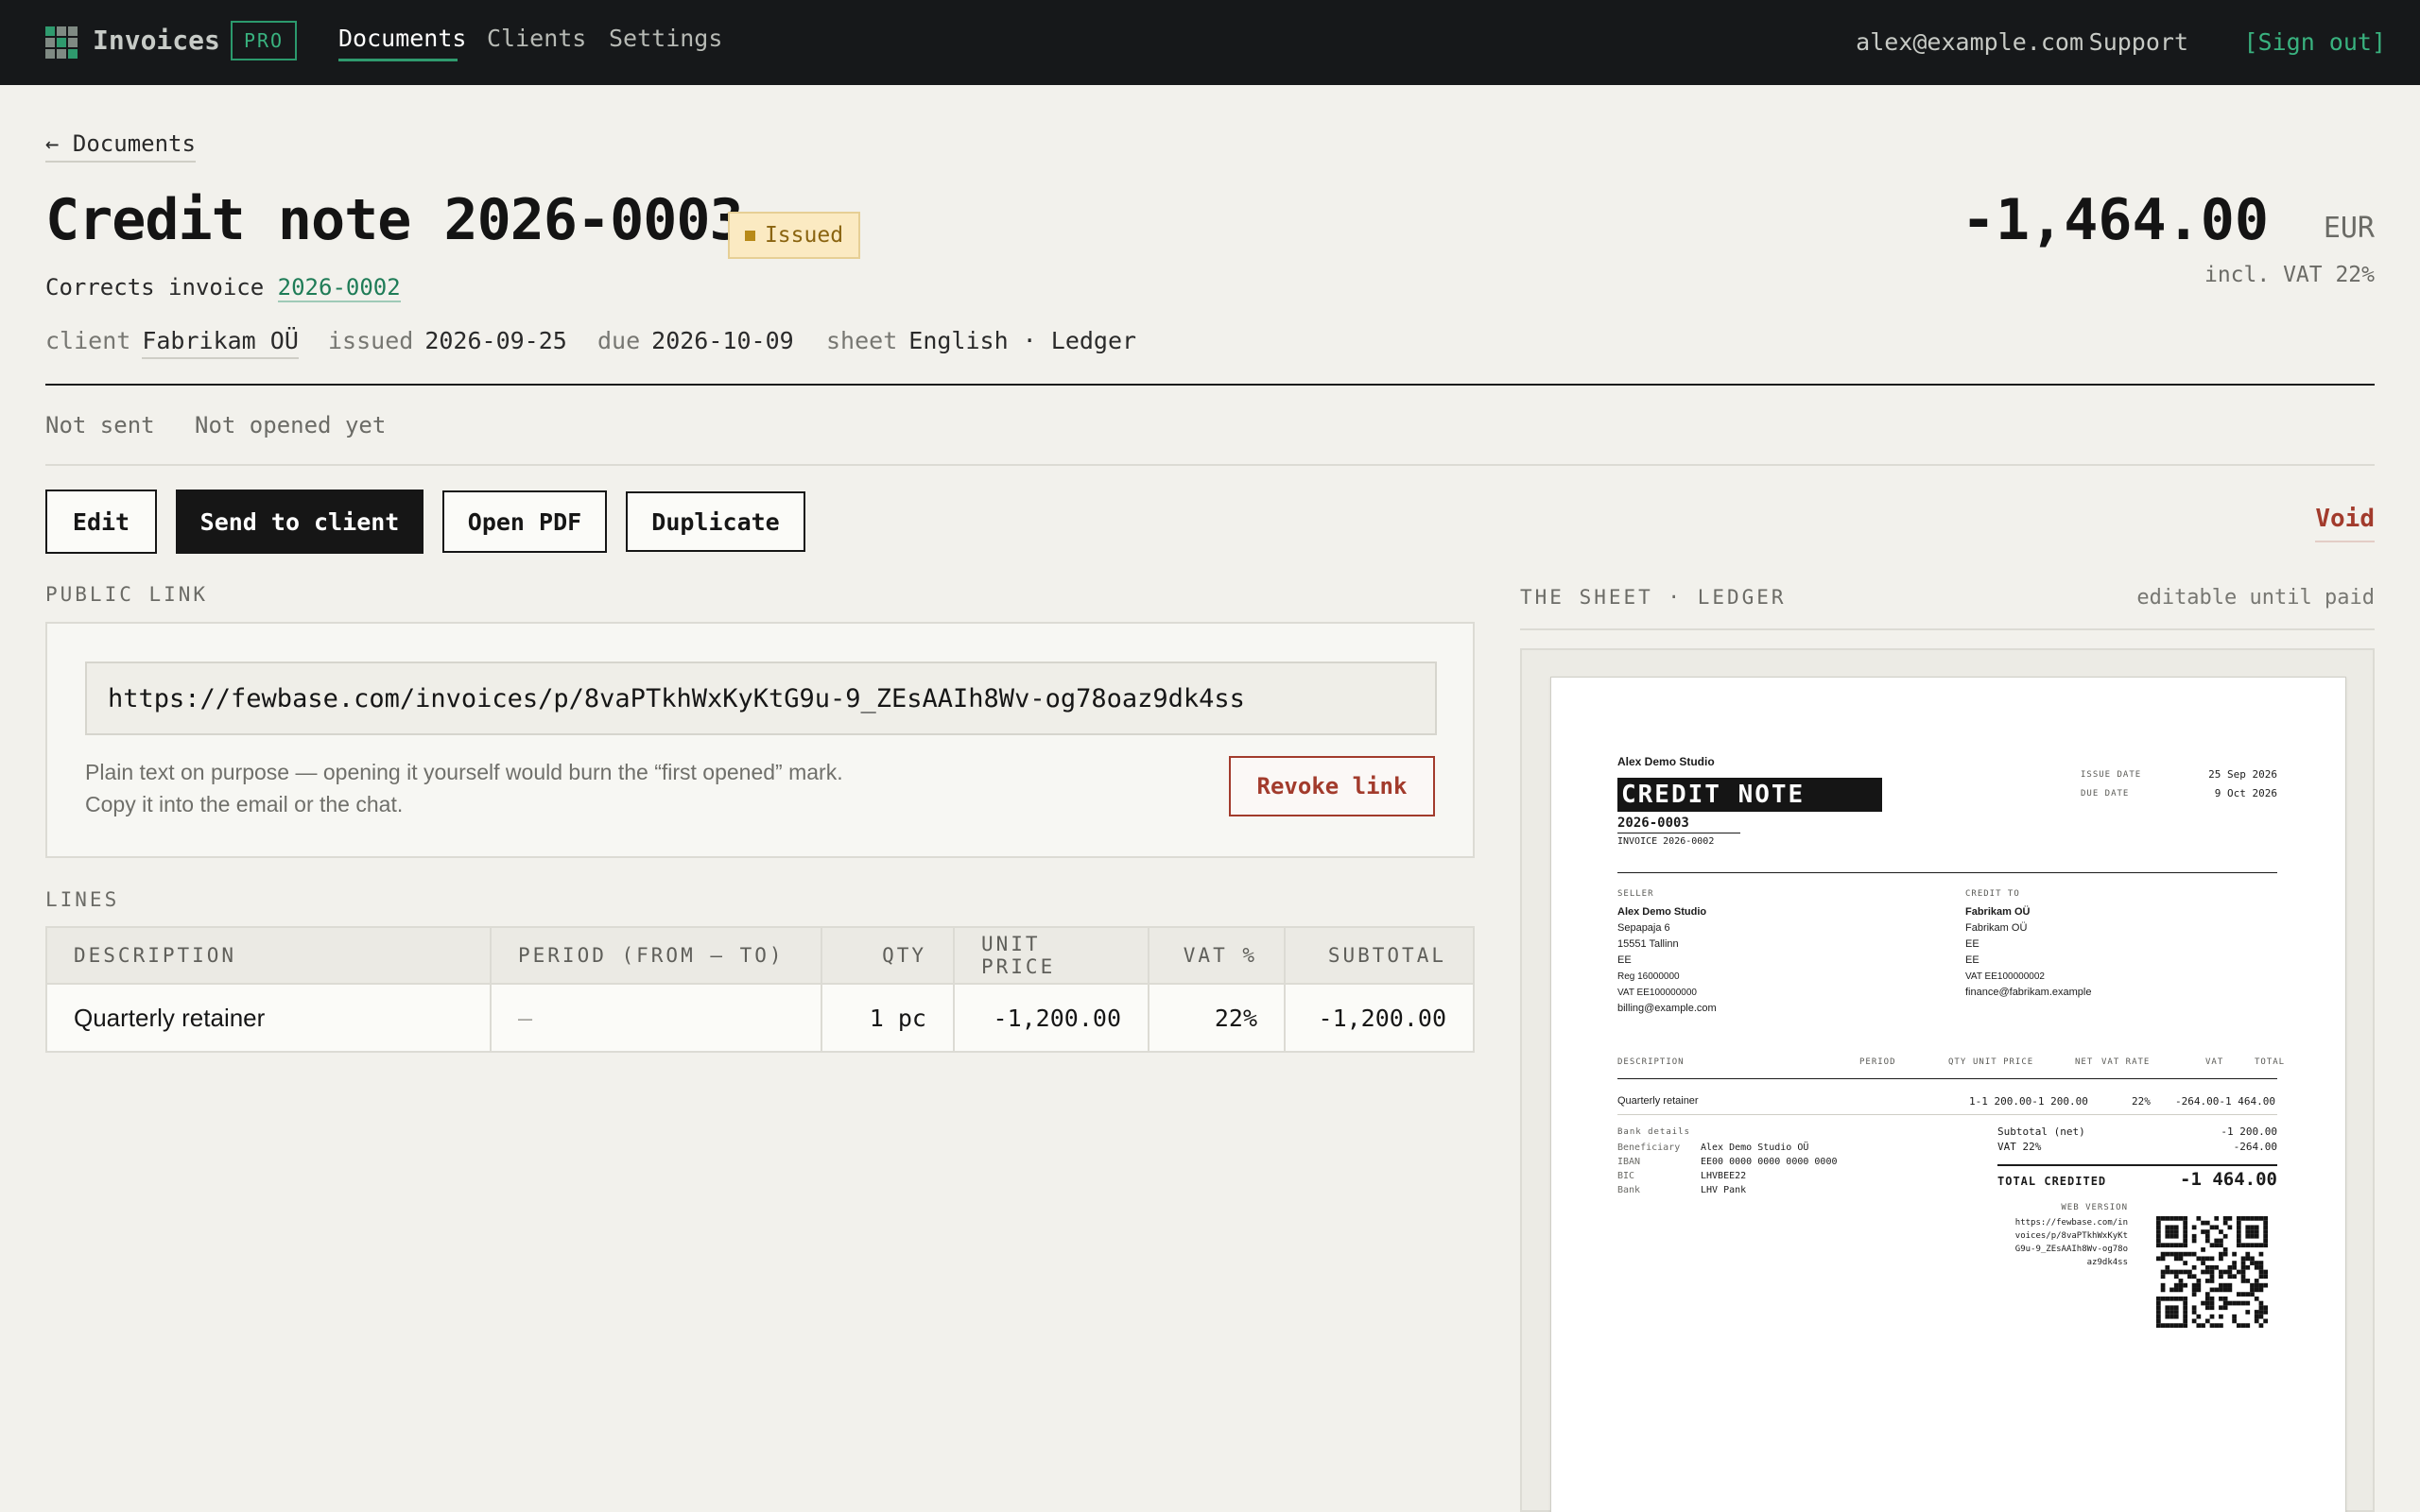  I want to click on corrected-invoice-link: 2026-0002, so click(339, 288).